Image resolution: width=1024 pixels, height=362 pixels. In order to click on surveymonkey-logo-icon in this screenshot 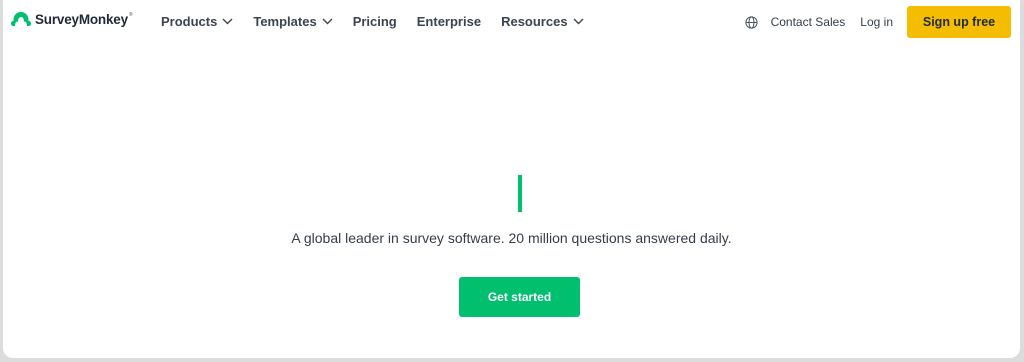, I will do `click(21, 19)`.